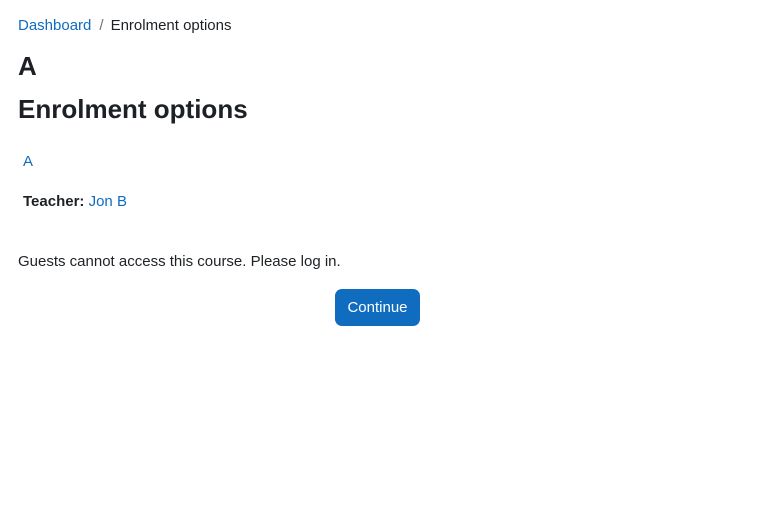 The height and width of the screenshot is (515, 777). Describe the element at coordinates (75, 162) in the screenshot. I see `course-link: A` at that location.